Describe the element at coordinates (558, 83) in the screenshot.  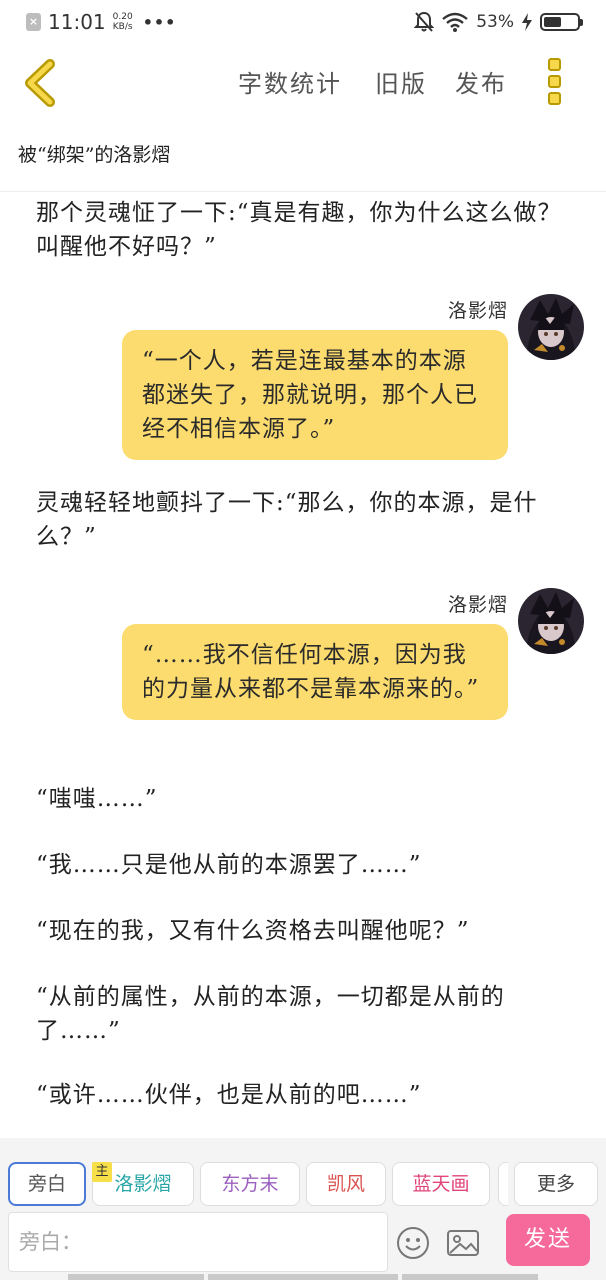
I see `more-menu-icon` at that location.